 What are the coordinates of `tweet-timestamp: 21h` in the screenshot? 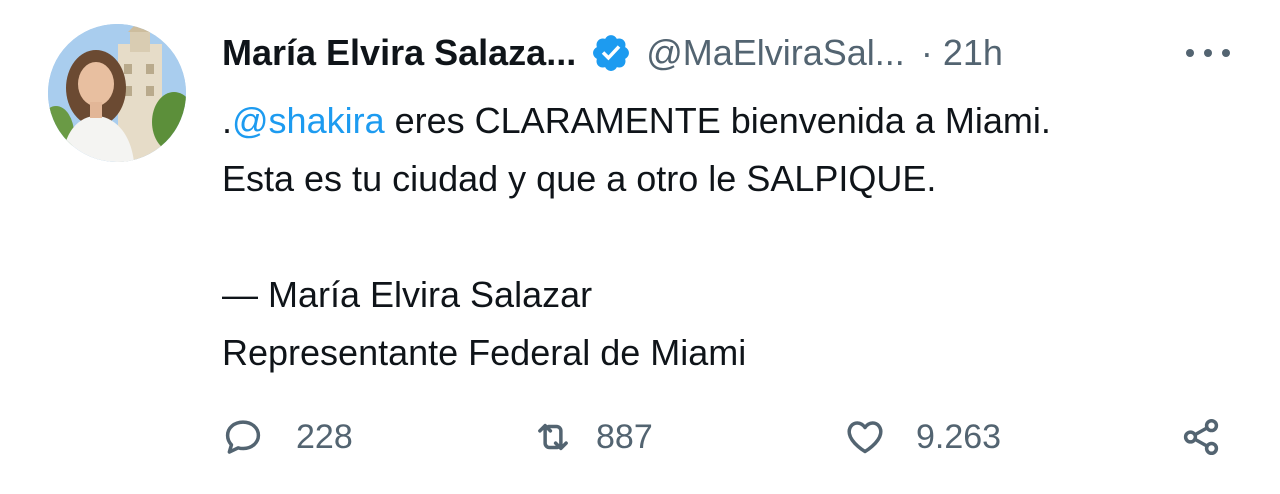 It's located at (973, 53).